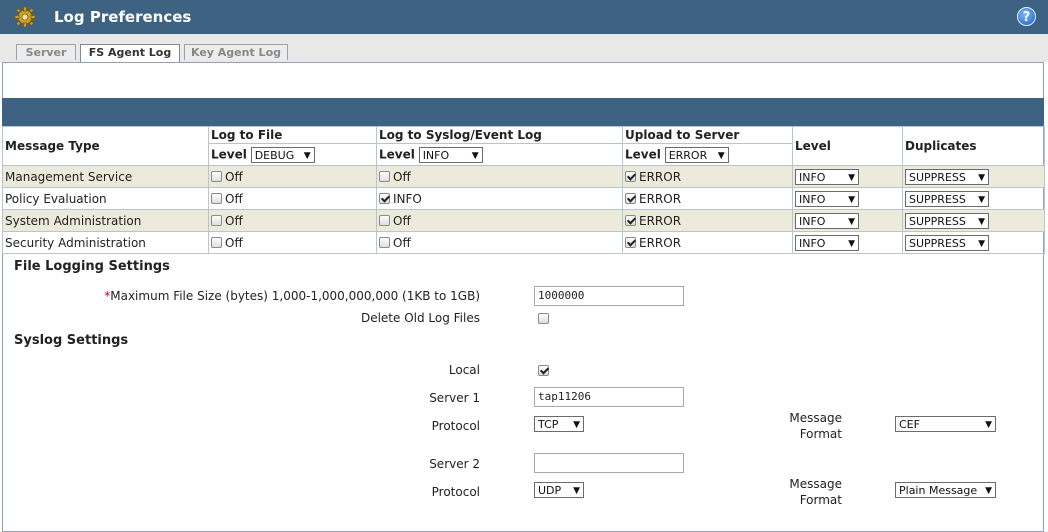 The image size is (1048, 532). Describe the element at coordinates (450, 154) in the screenshot. I see `syslog-level-select: INFO ▼` at that location.